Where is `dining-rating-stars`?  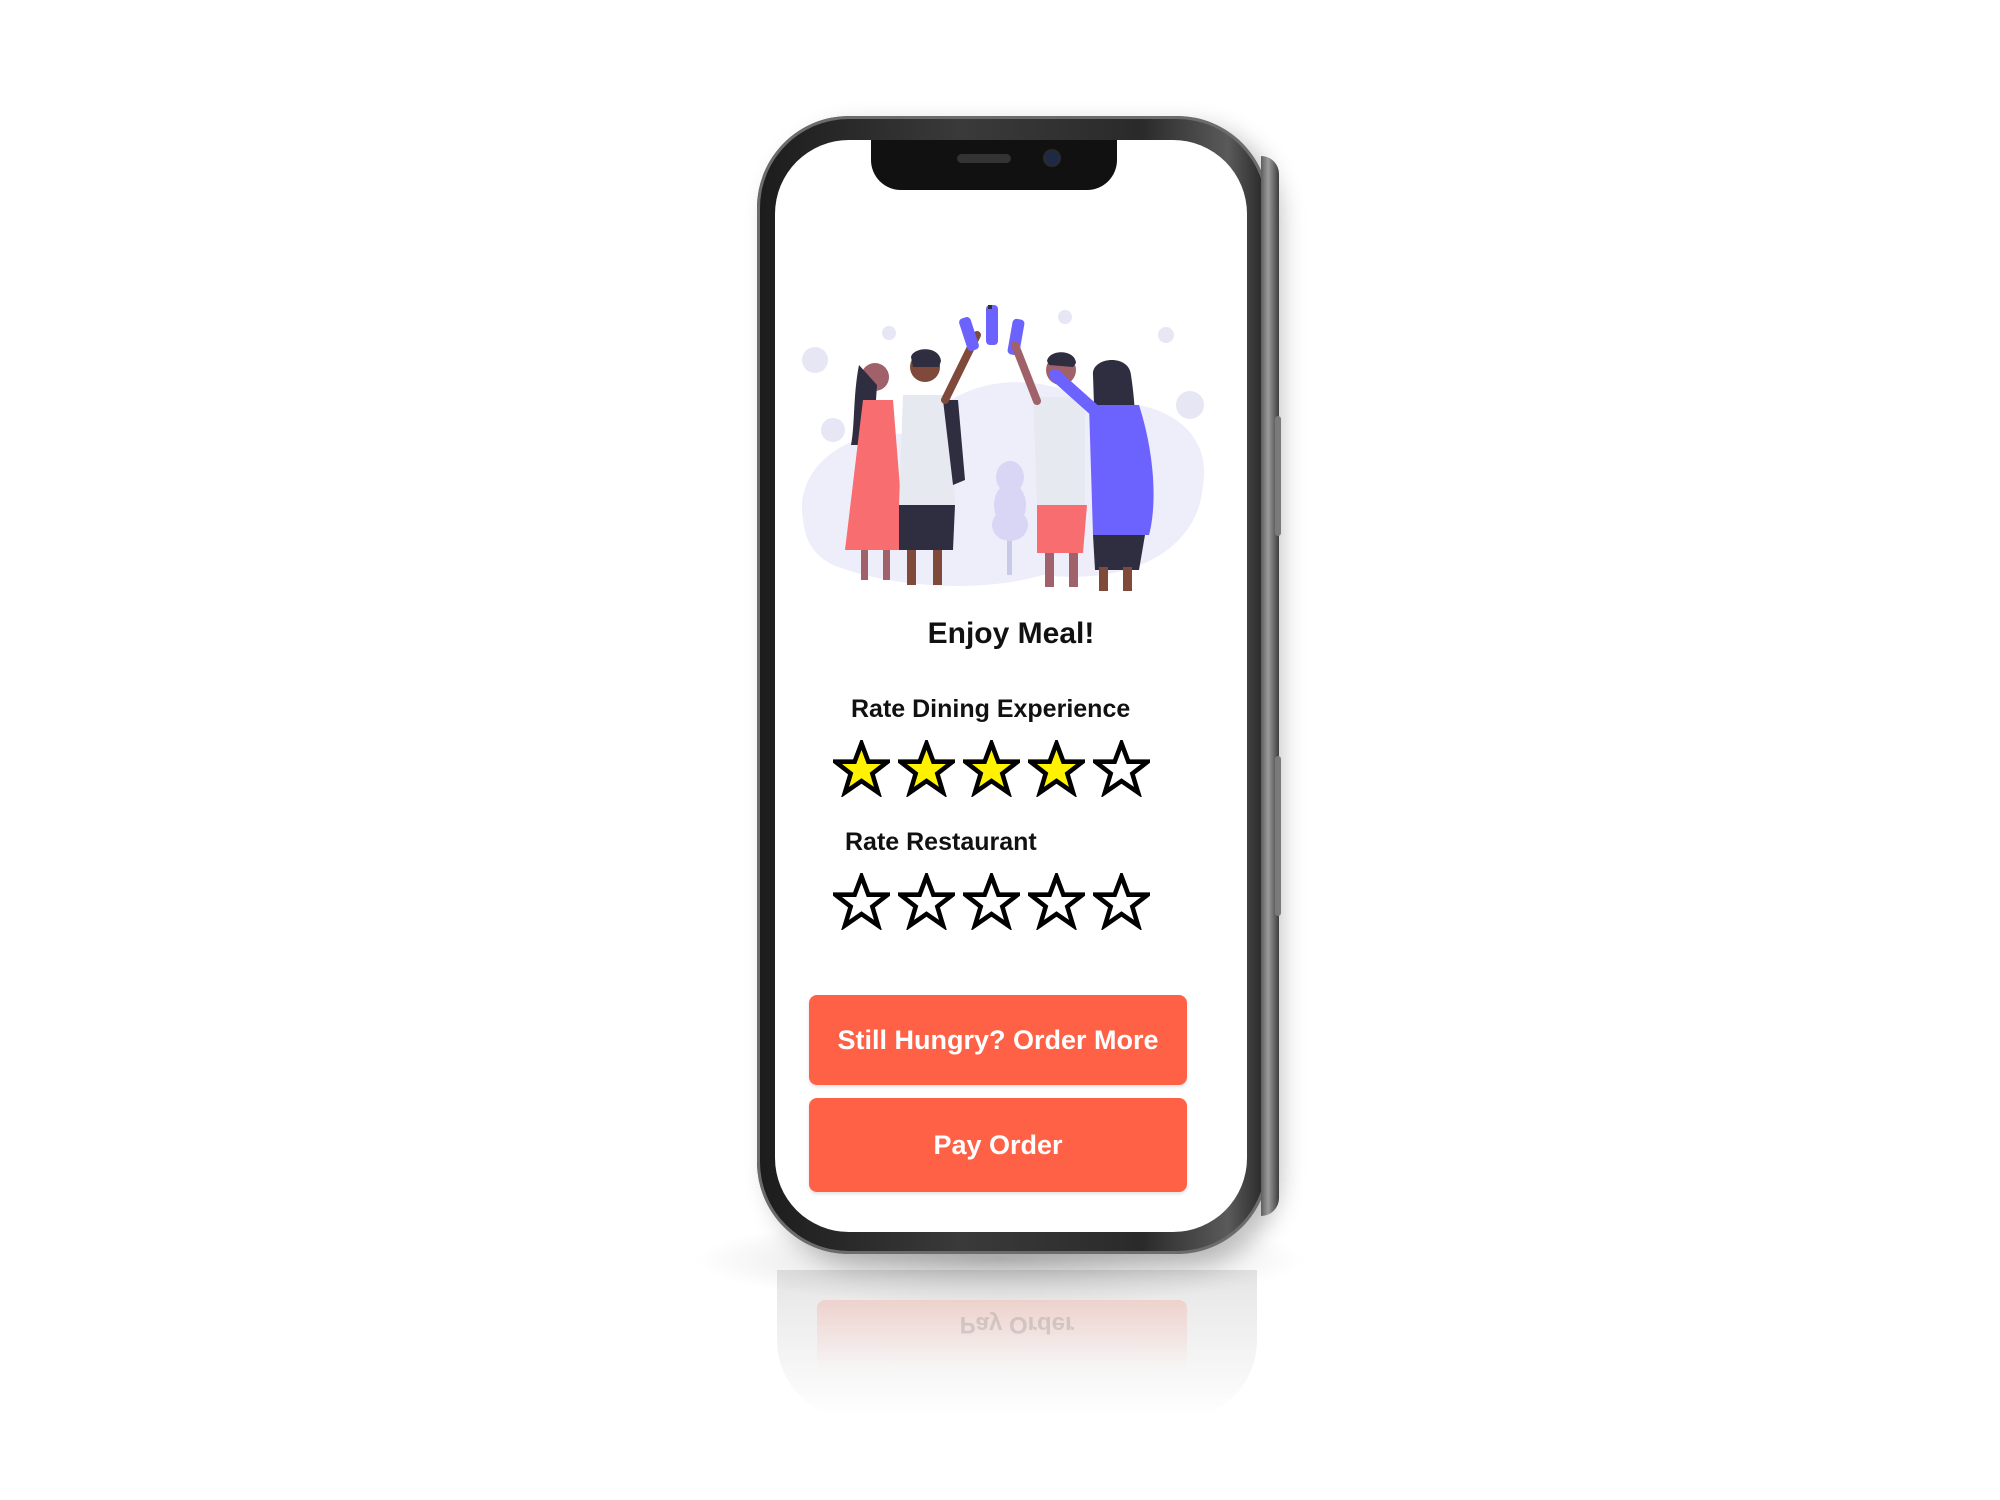 dining-rating-stars is located at coordinates (991, 768).